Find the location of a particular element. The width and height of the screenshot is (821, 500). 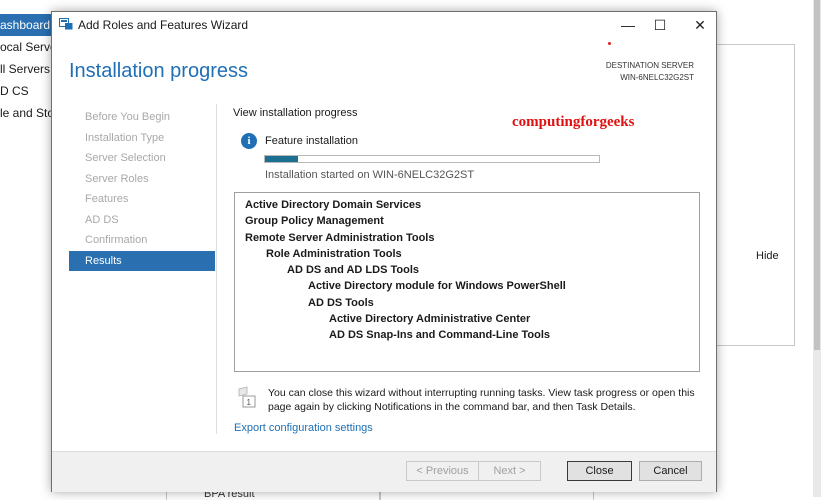

step-ad-ds: AD DS is located at coordinates (102, 219).